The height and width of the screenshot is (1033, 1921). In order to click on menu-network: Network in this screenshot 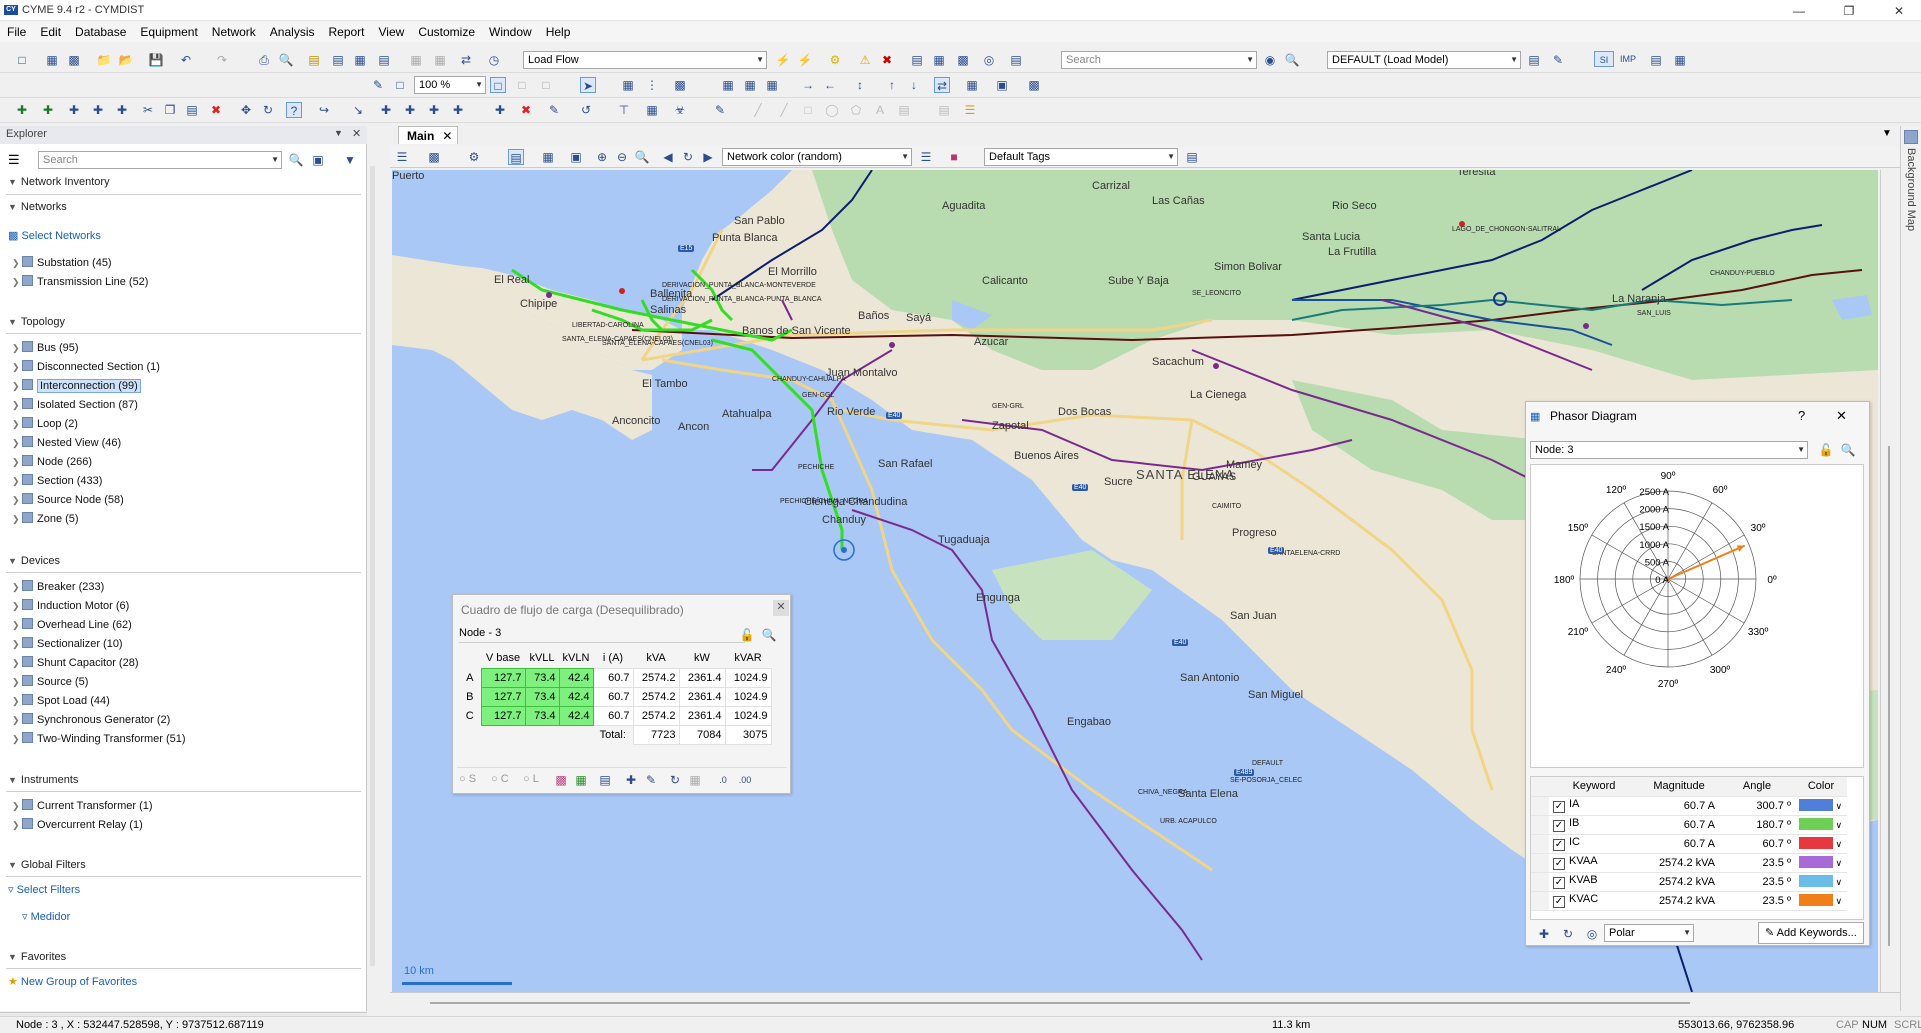, I will do `click(234, 32)`.